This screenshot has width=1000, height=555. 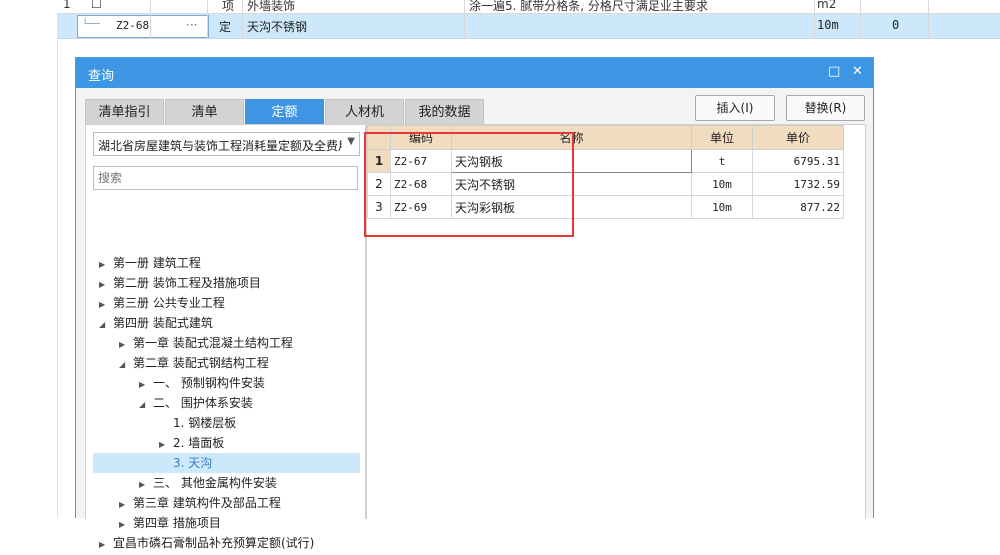 I want to click on row-name: 天沟不锈钢, so click(x=277, y=27).